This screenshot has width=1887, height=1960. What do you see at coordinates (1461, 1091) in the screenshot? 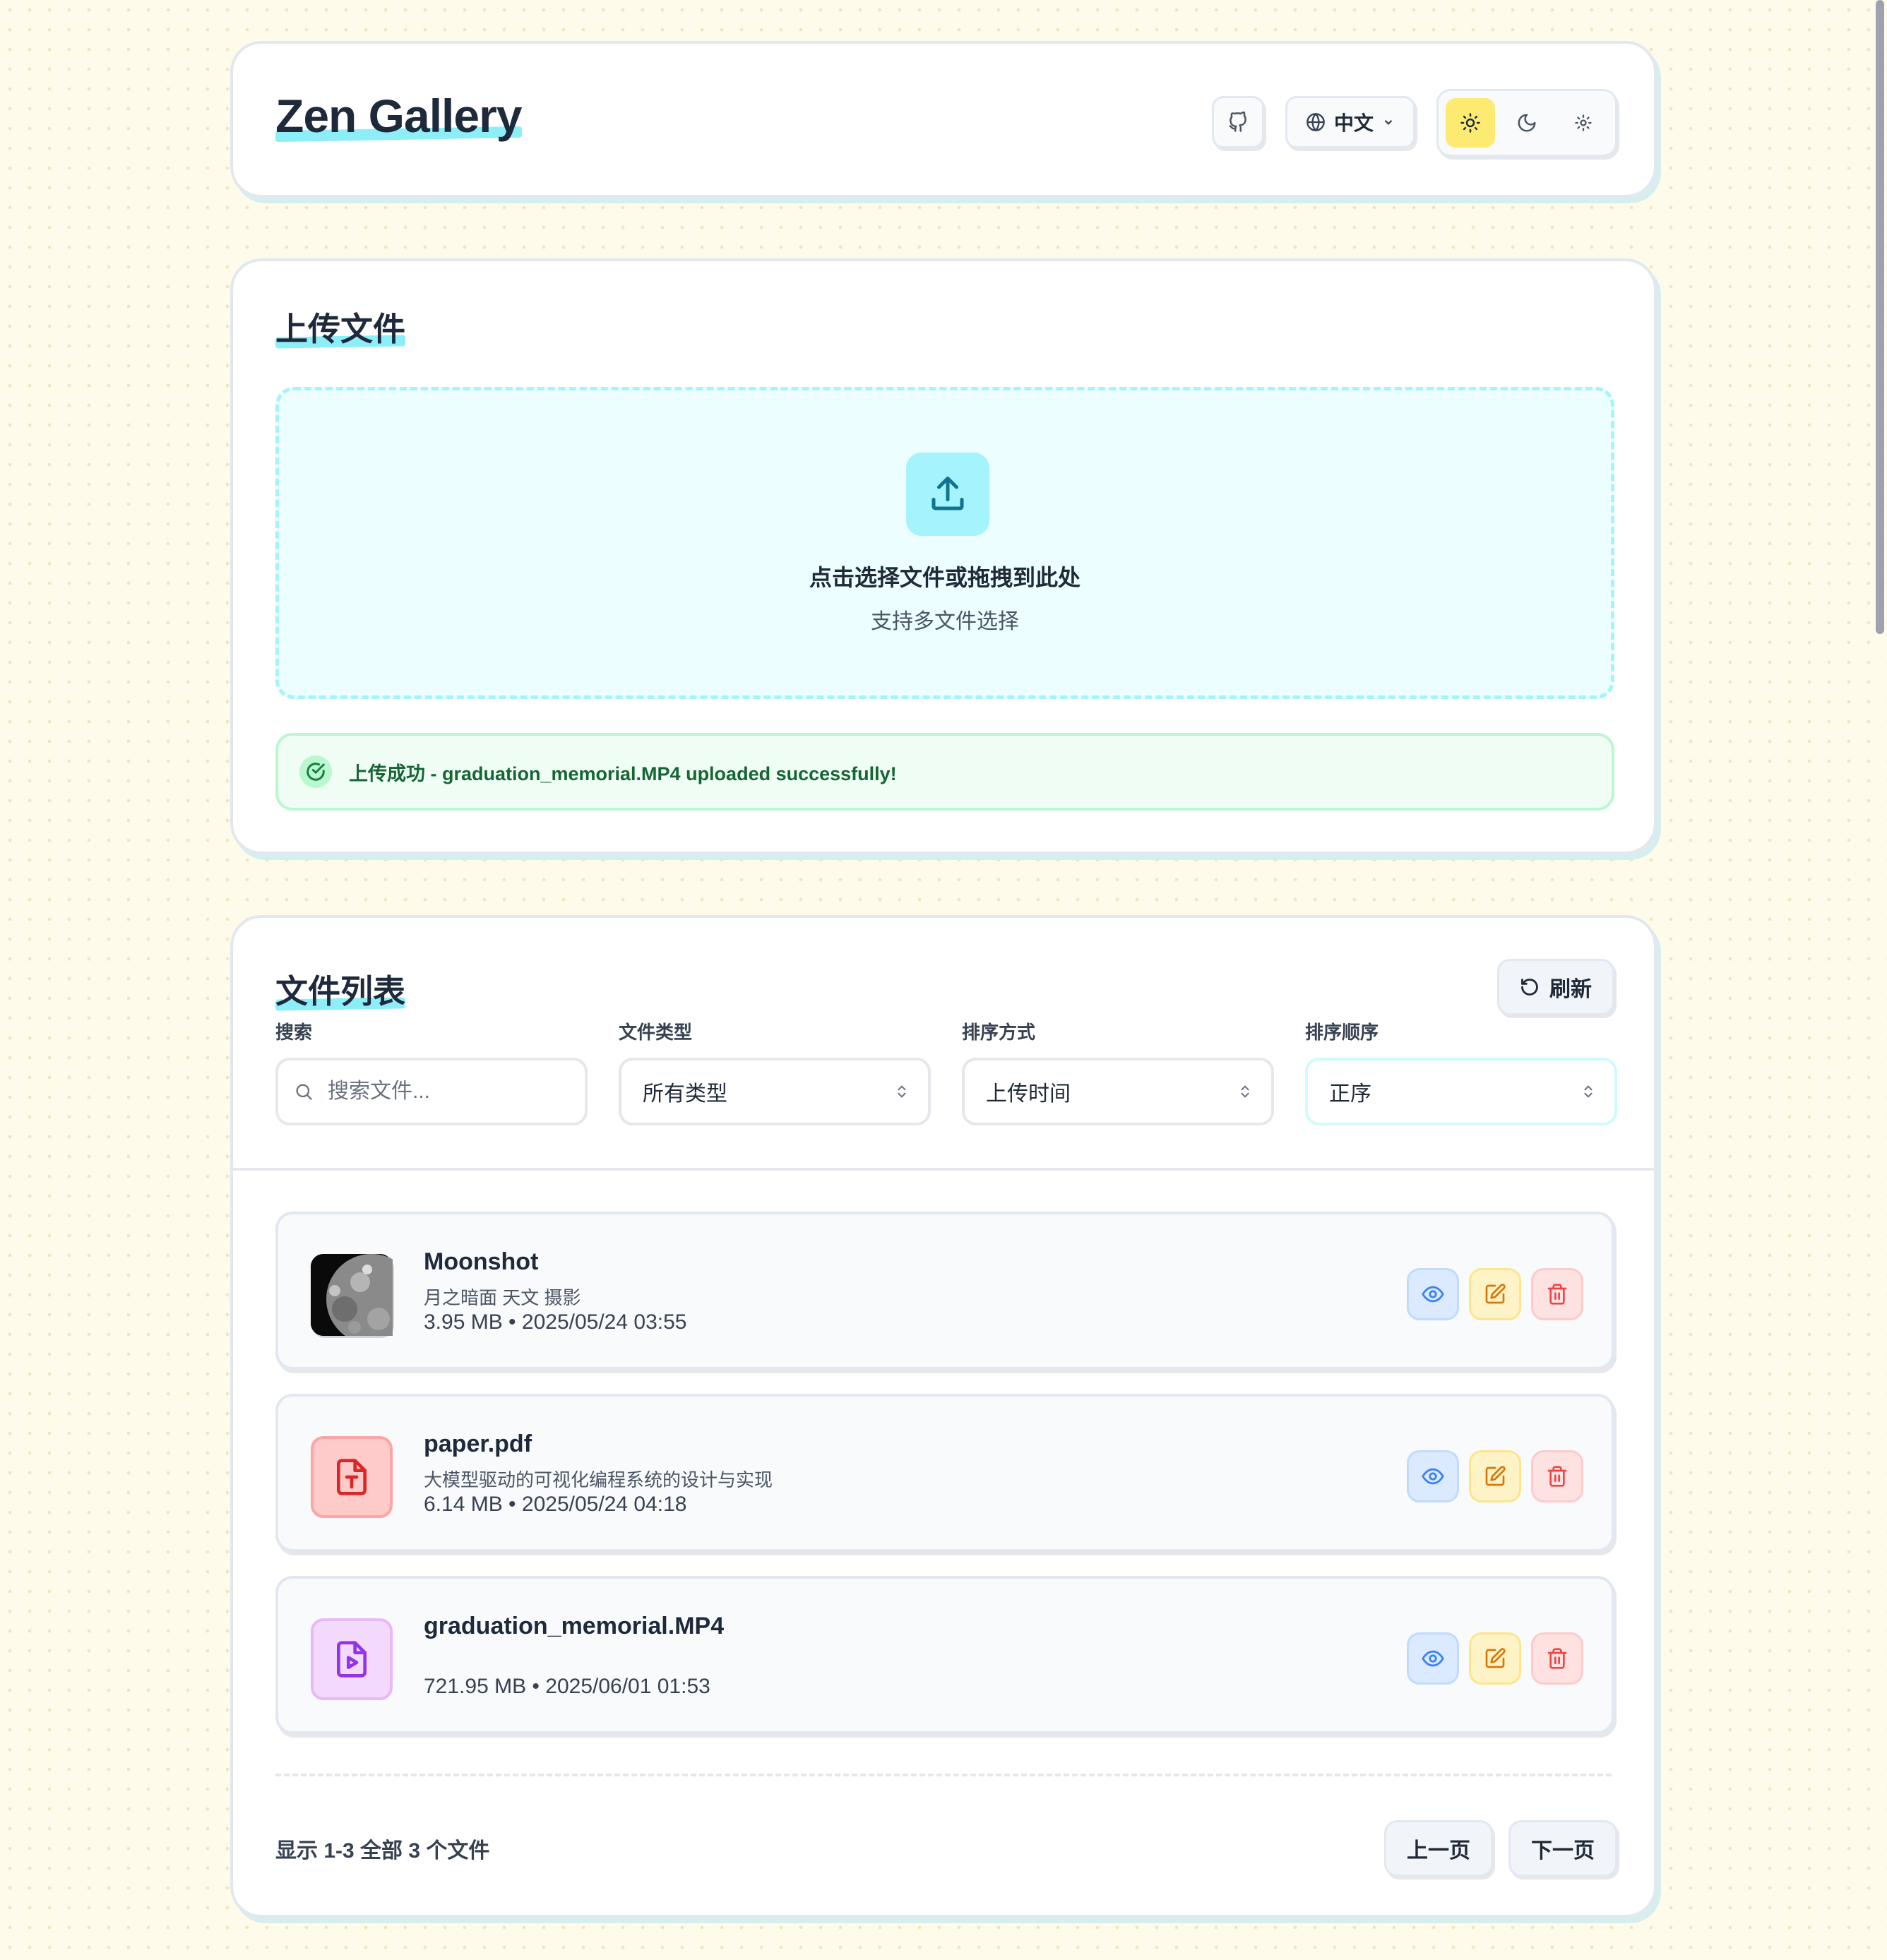
I see `sort-order-select: 正序` at bounding box center [1461, 1091].